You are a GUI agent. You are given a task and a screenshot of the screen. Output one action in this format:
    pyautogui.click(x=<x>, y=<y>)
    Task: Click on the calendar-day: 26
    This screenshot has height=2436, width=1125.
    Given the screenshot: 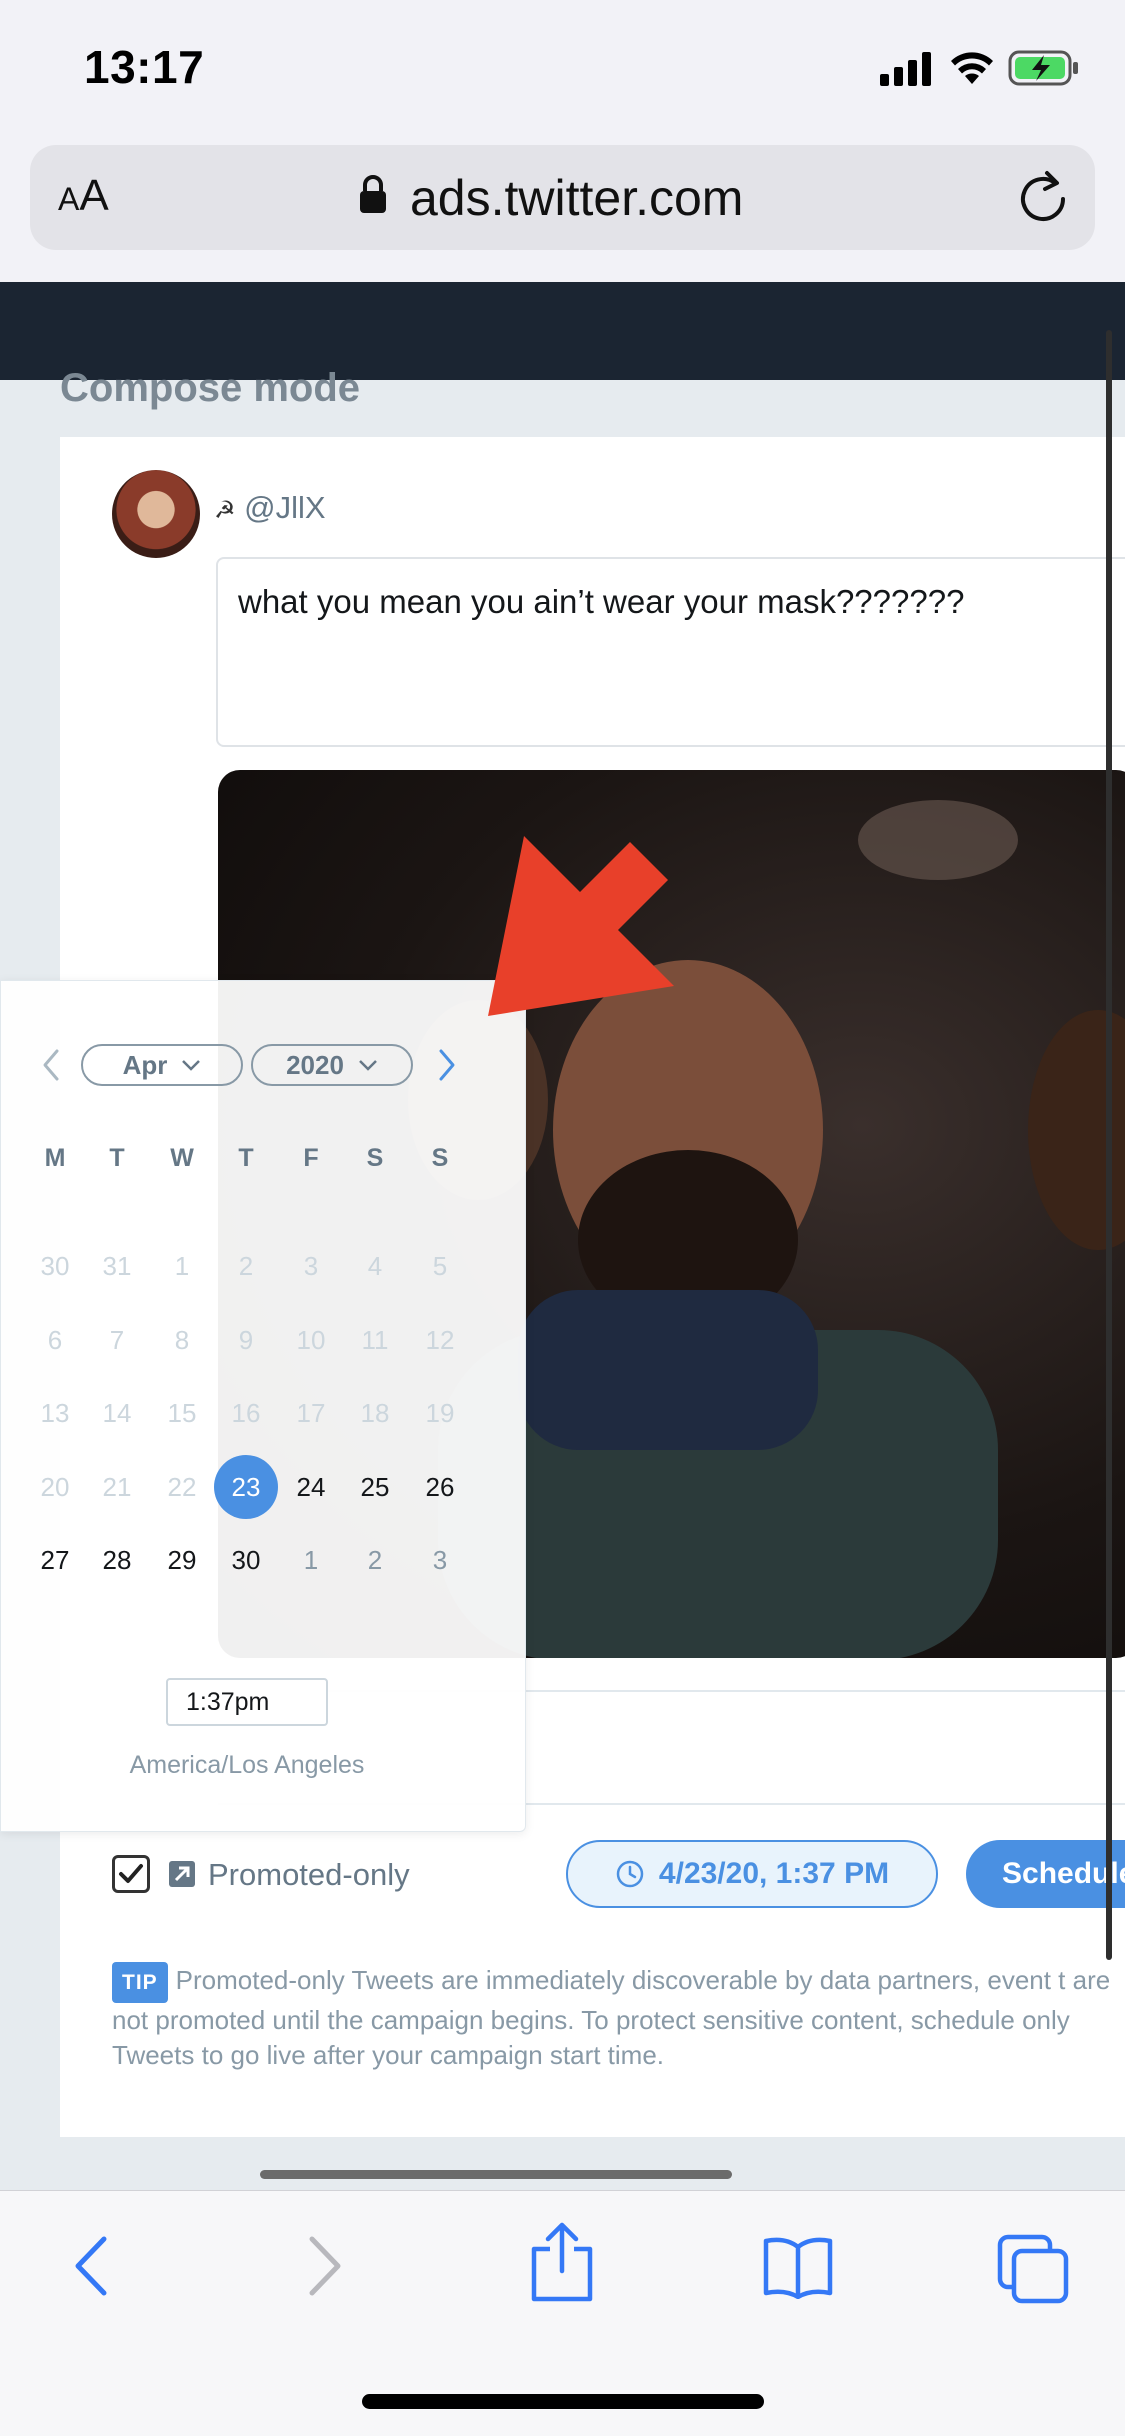 What is the action you would take?
    pyautogui.click(x=440, y=1487)
    